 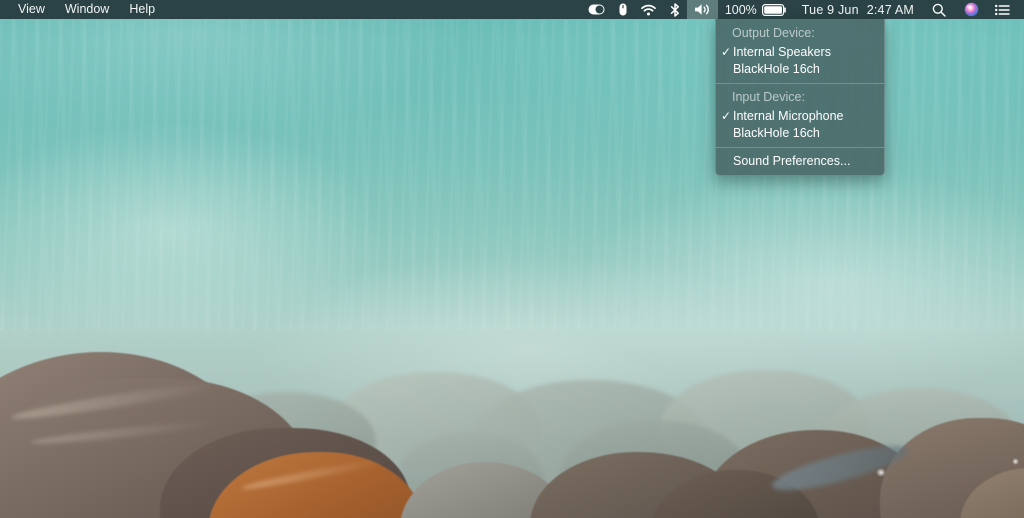 What do you see at coordinates (890, 9) in the screenshot?
I see `clock-time-label: 2:47 AM` at bounding box center [890, 9].